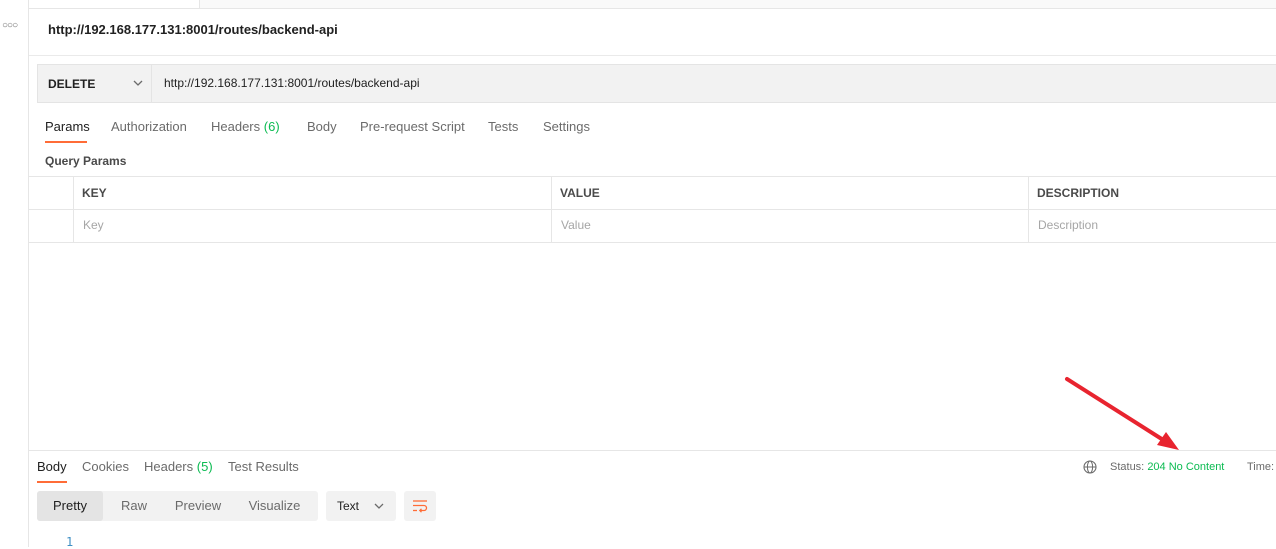 The width and height of the screenshot is (1276, 549). I want to click on column-header-description: DESCRIPTION, so click(1078, 193).